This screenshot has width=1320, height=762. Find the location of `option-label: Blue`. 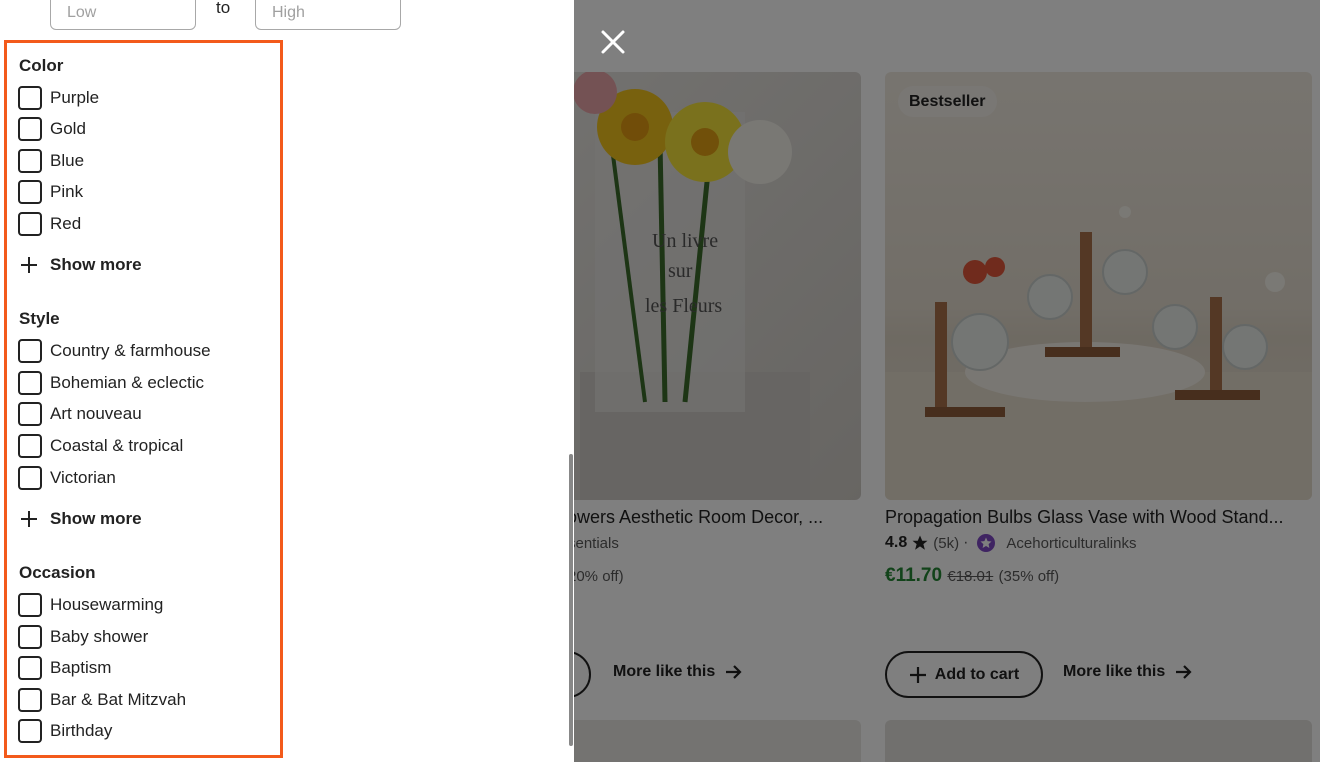

option-label: Blue is located at coordinates (67, 160).